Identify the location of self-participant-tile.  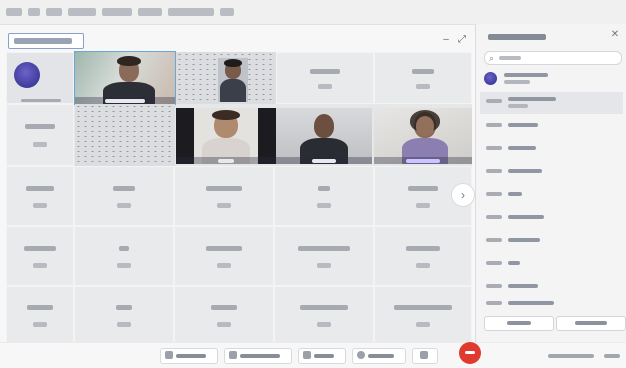
(40, 78).